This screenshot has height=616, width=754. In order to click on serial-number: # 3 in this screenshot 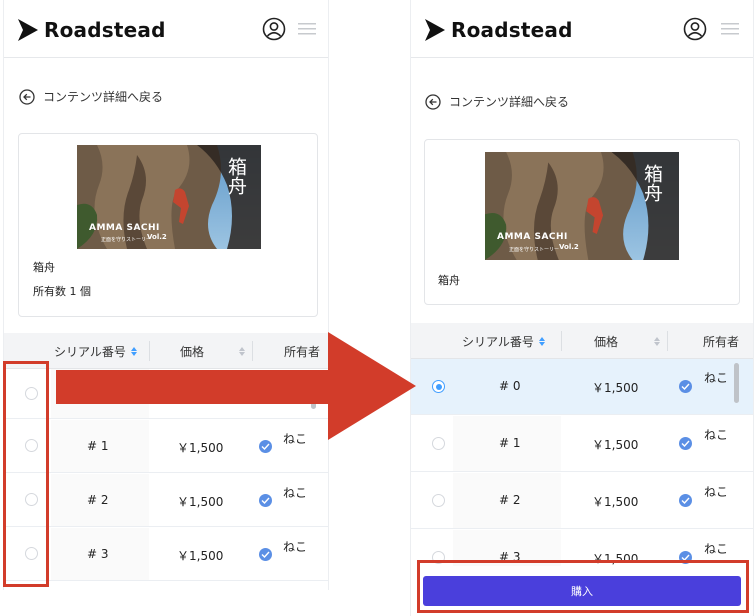, I will do `click(98, 554)`.